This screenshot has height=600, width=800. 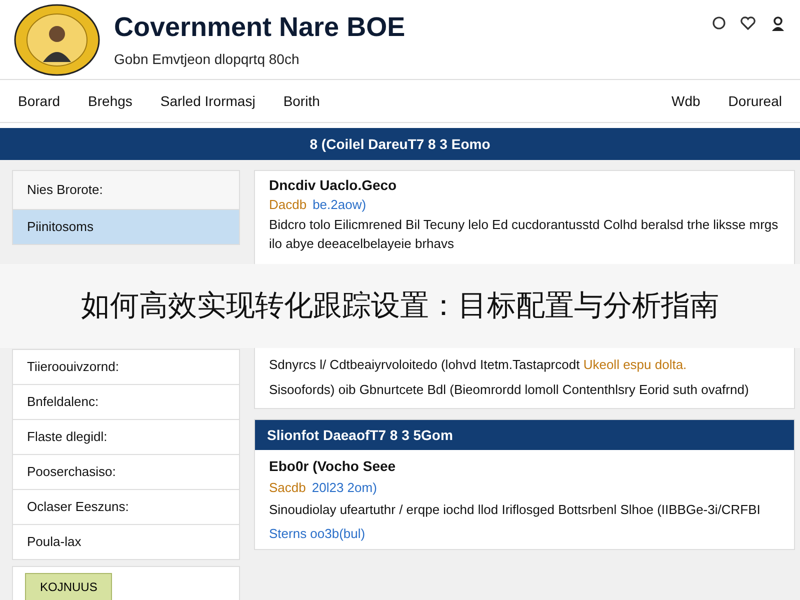 I want to click on article-text: Bidcro tolo Eilicmrened Bil Tecuny lelo Ed cucdorantusstd Colhd beralsd trhe liksse mrgs ilo abye deeacelbelayeie brhavs, so click(x=524, y=234).